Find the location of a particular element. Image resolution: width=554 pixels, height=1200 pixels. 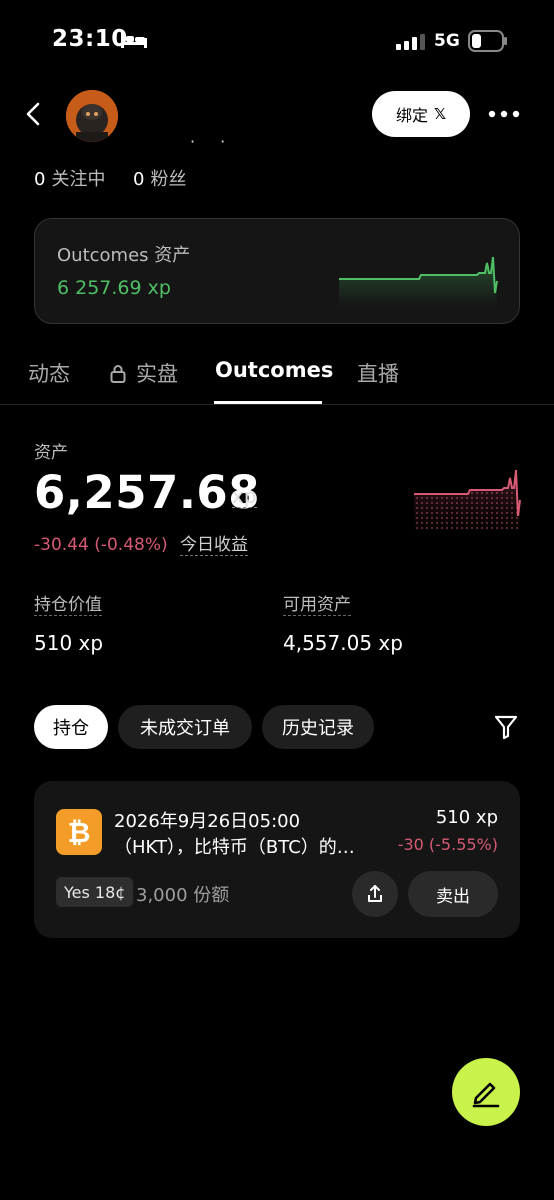

following-count: 0 is located at coordinates (40, 179).